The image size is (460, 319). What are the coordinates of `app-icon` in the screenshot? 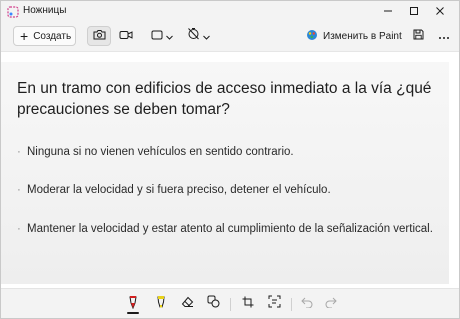 It's located at (13, 11).